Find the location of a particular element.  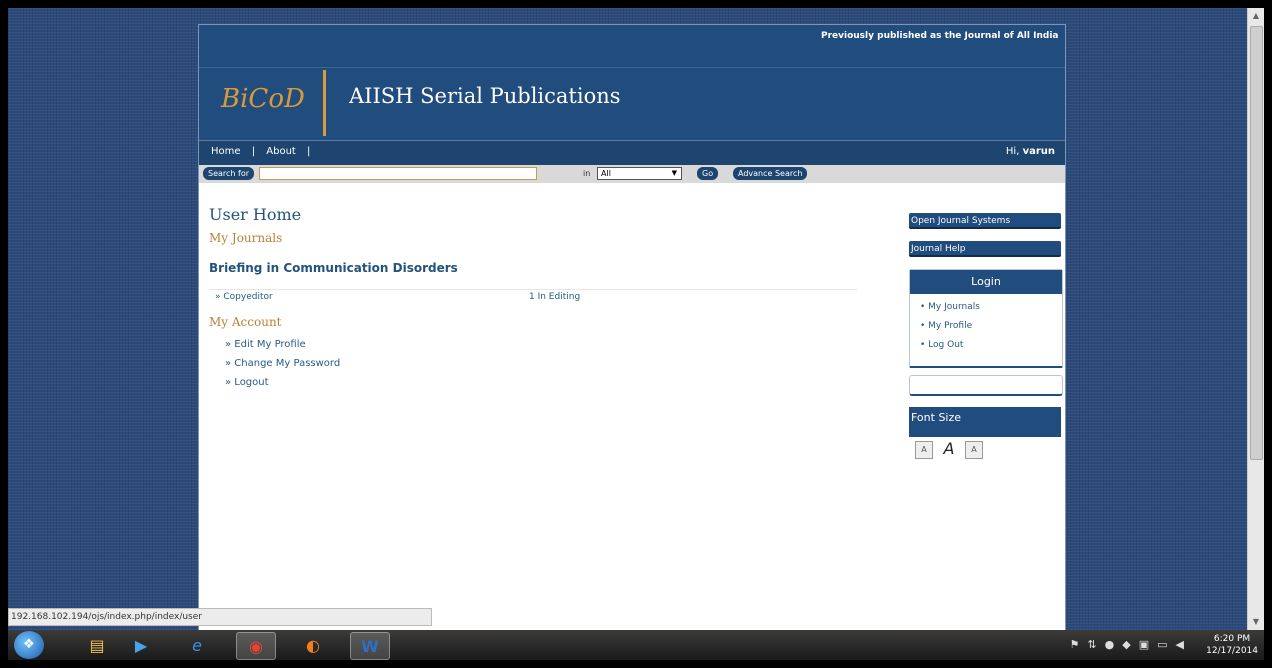

login-heading: Login is located at coordinates (986, 282).